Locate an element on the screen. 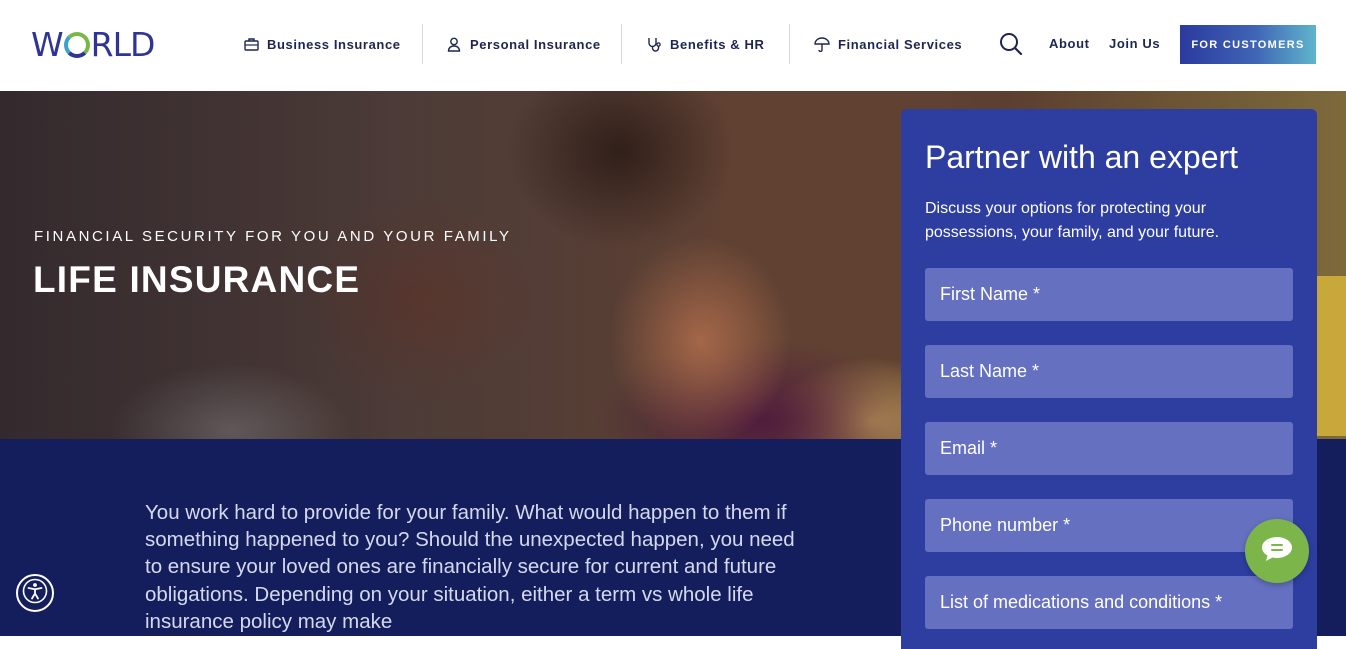 The image size is (1346, 649). person-icon is located at coordinates (454, 44).